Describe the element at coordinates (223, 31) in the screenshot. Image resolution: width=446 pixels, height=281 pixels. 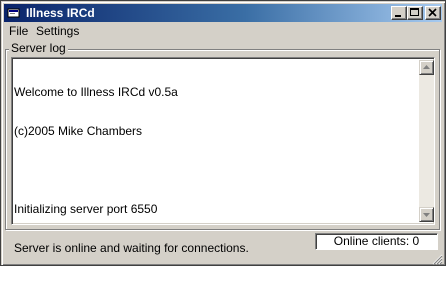
I see `menu-bar: File Settings` at that location.